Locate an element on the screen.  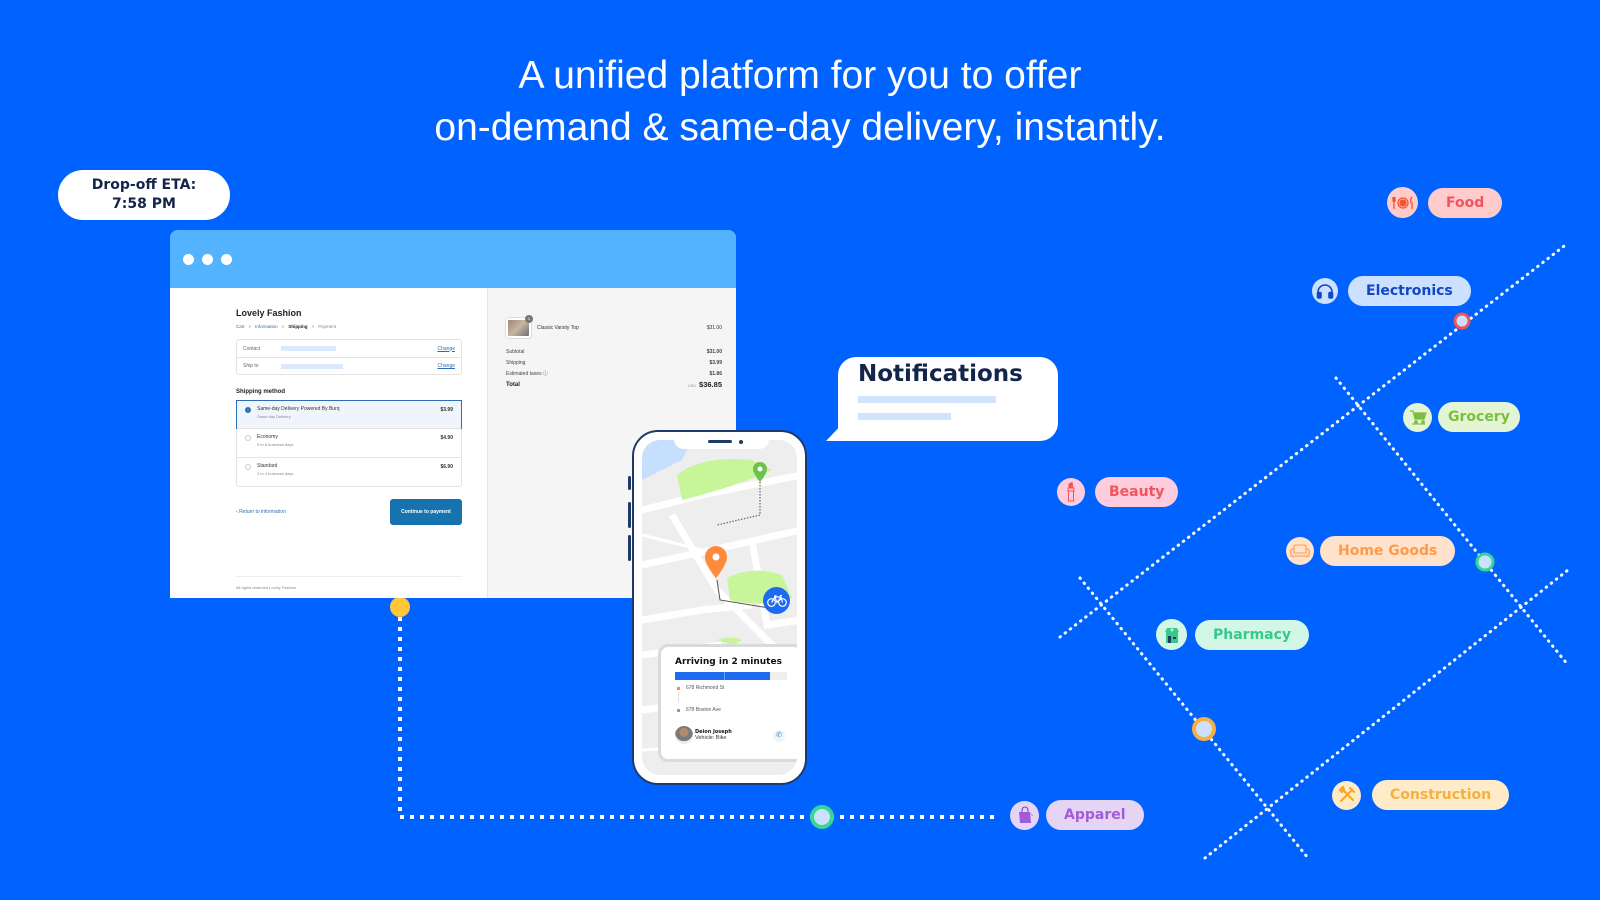
option-sub: Same day Delivery is located at coordinates (274, 416).